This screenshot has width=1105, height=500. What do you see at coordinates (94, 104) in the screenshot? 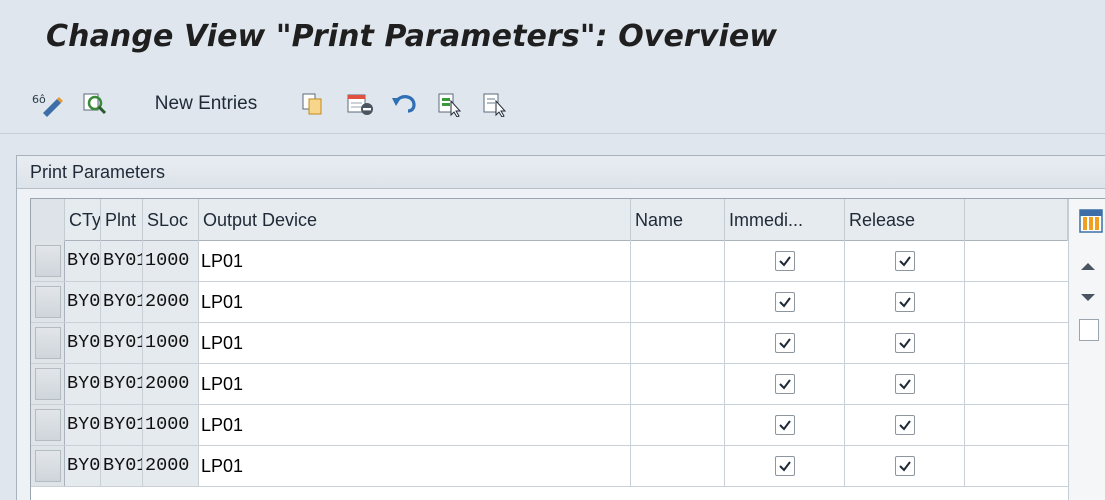
I see `details-button` at bounding box center [94, 104].